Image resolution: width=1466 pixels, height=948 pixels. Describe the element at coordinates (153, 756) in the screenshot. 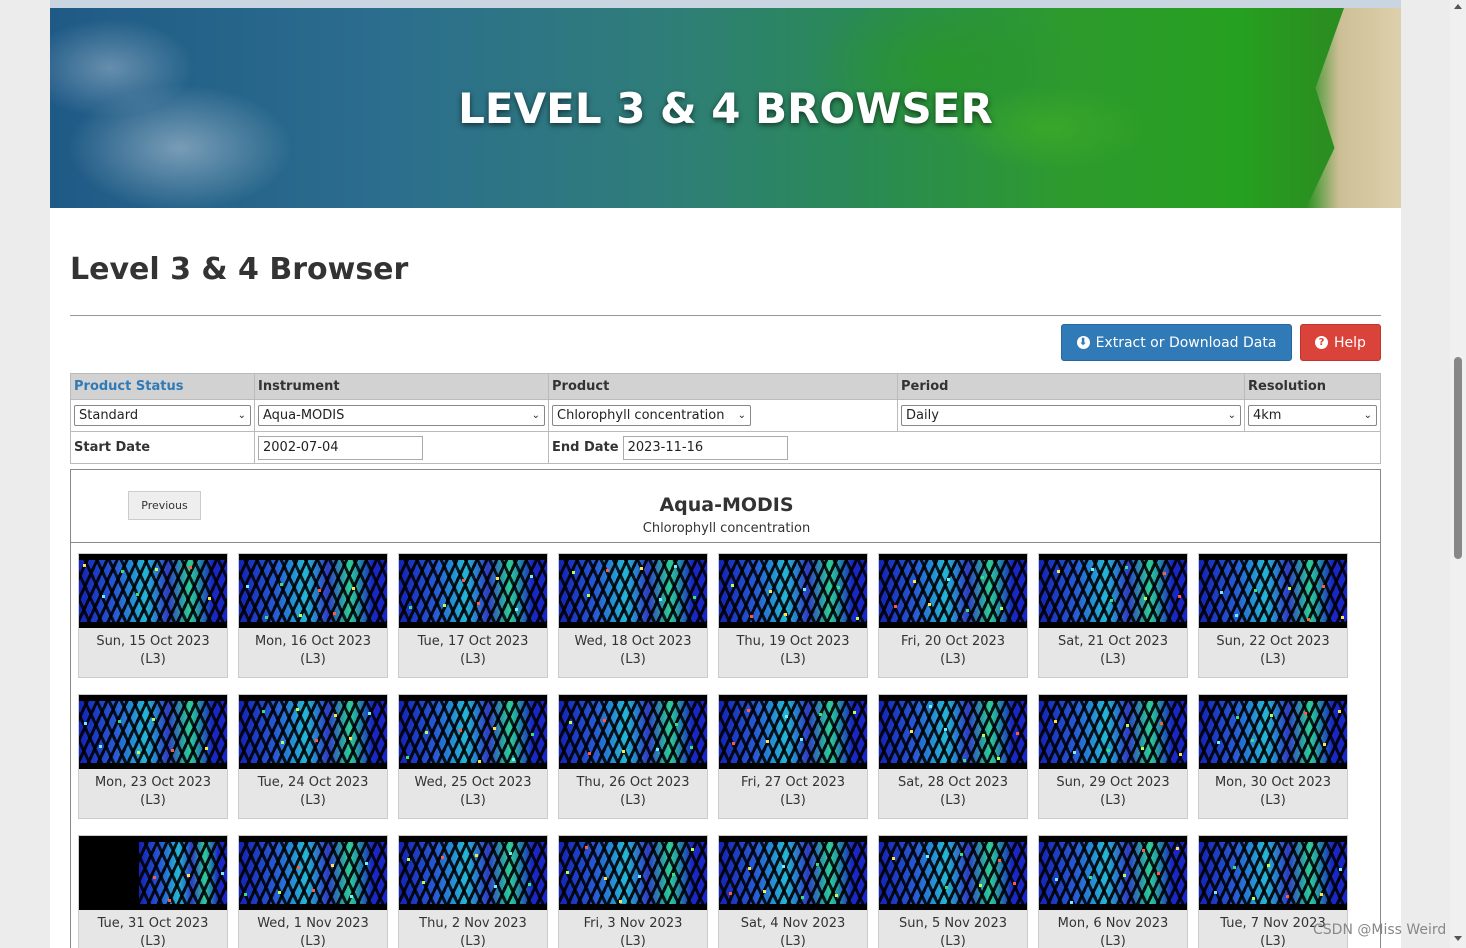

I see `thumbnail-tile: Mon, 23 Oct 2023 (L3)` at that location.